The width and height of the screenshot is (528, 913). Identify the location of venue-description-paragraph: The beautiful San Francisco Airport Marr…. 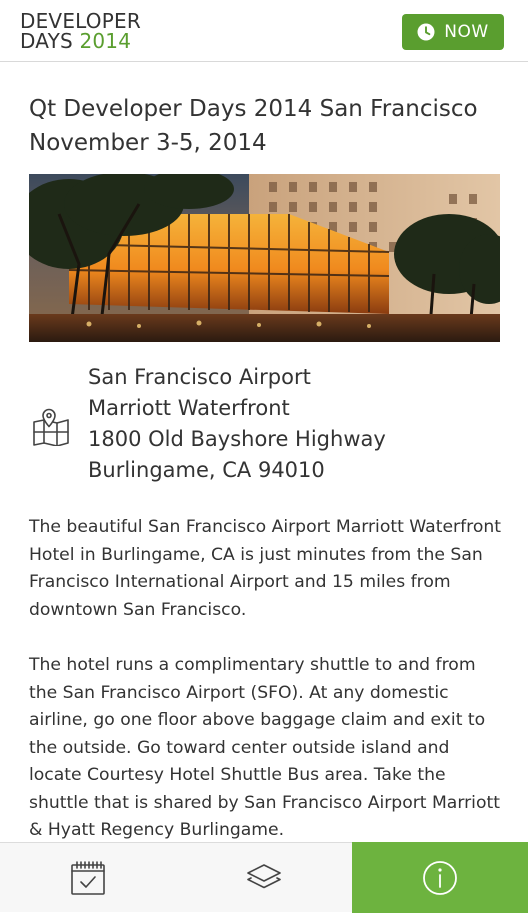
(265, 568).